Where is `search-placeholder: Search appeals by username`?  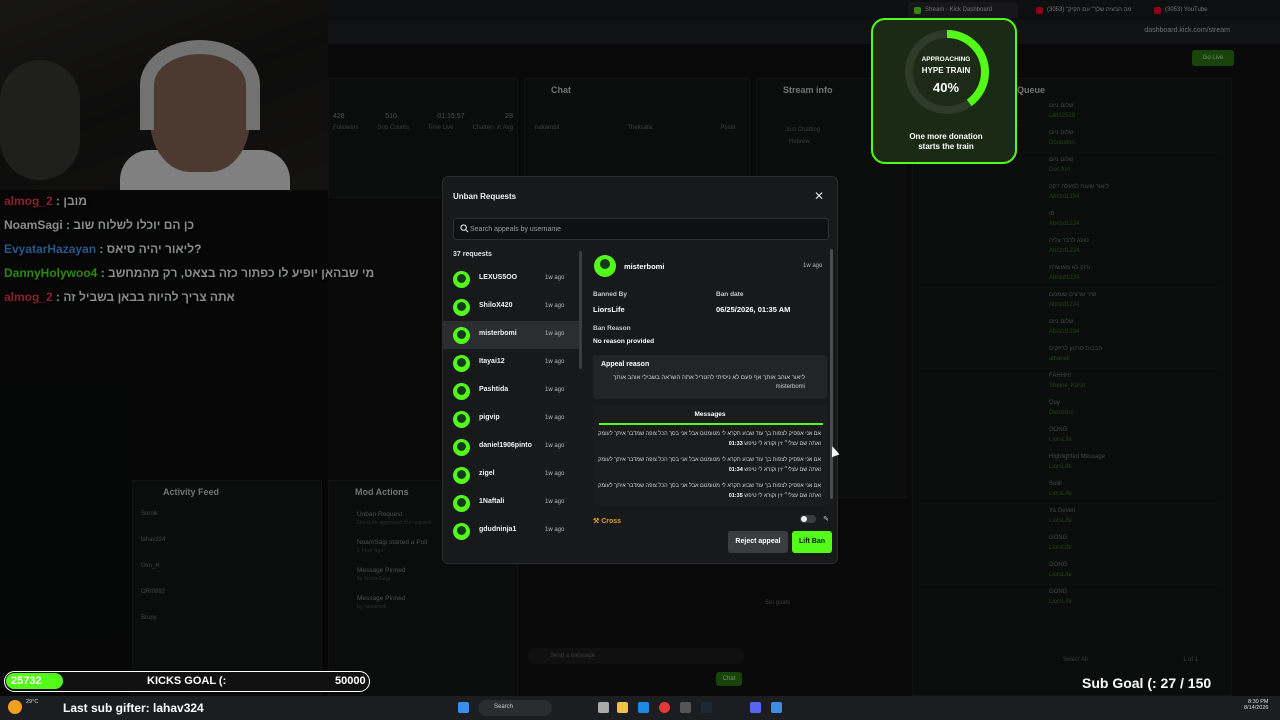 search-placeholder: Search appeals by username is located at coordinates (516, 229).